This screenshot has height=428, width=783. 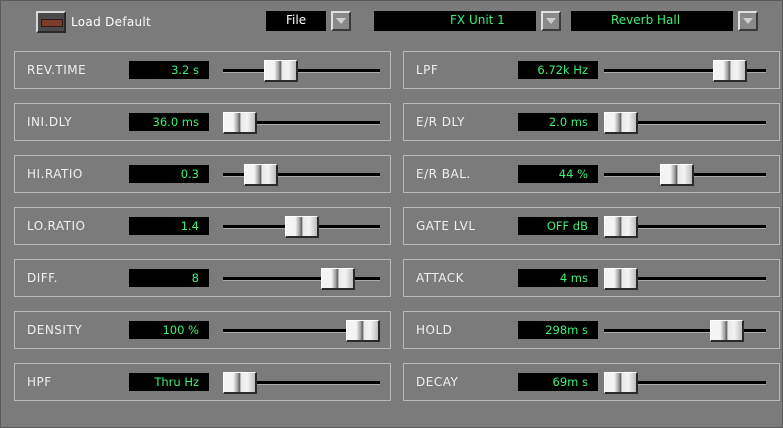 I want to click on param-row-hold: HOLD 298m s, so click(x=591, y=330).